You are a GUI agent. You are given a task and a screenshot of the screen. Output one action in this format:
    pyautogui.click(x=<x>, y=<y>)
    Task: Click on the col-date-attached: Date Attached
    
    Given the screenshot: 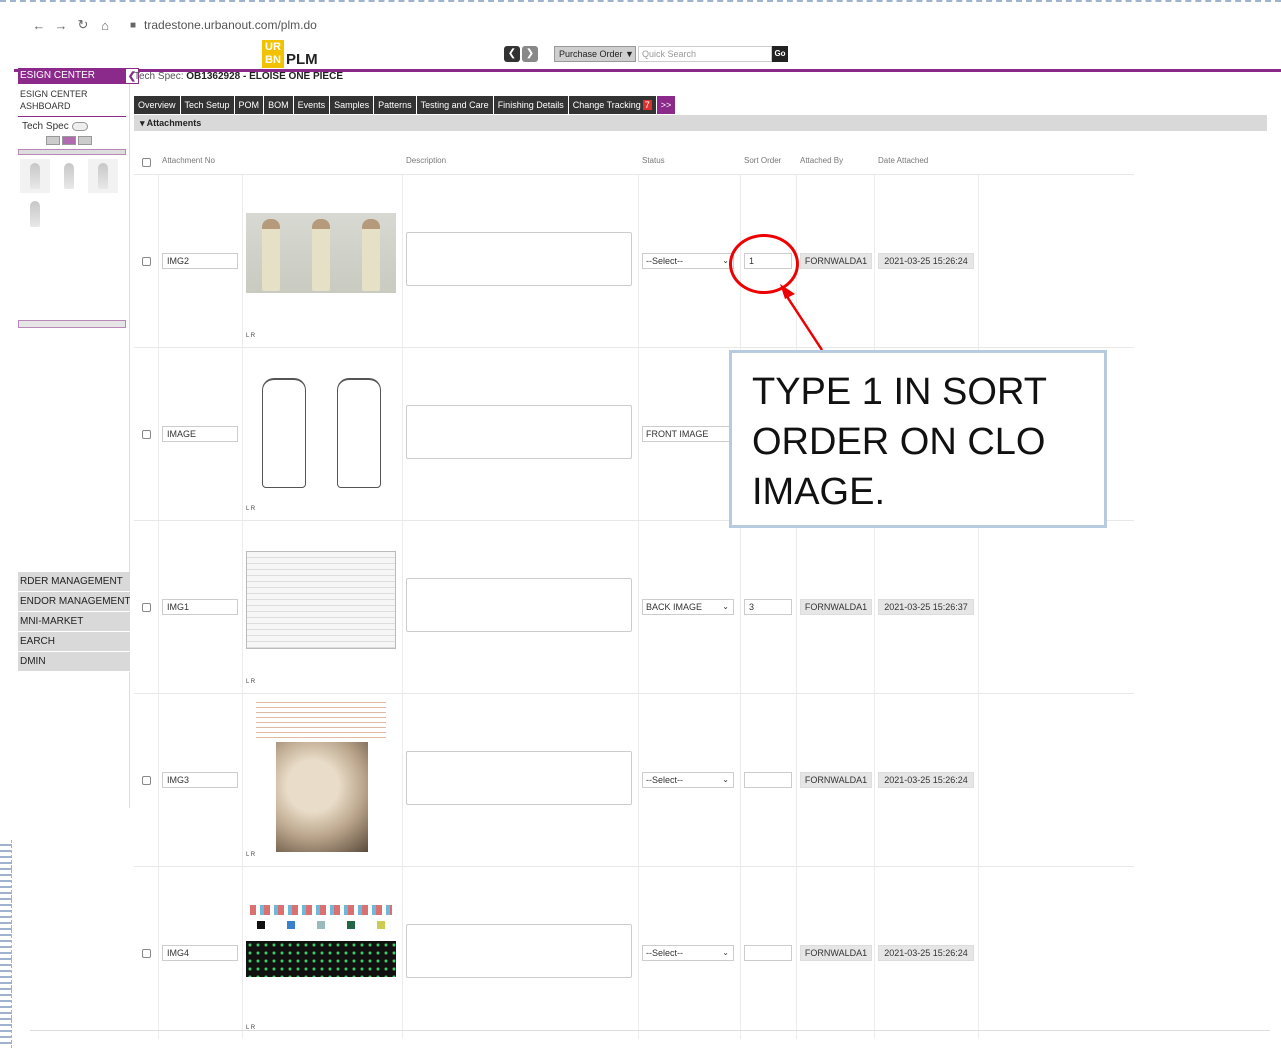 What is the action you would take?
    pyautogui.click(x=903, y=160)
    